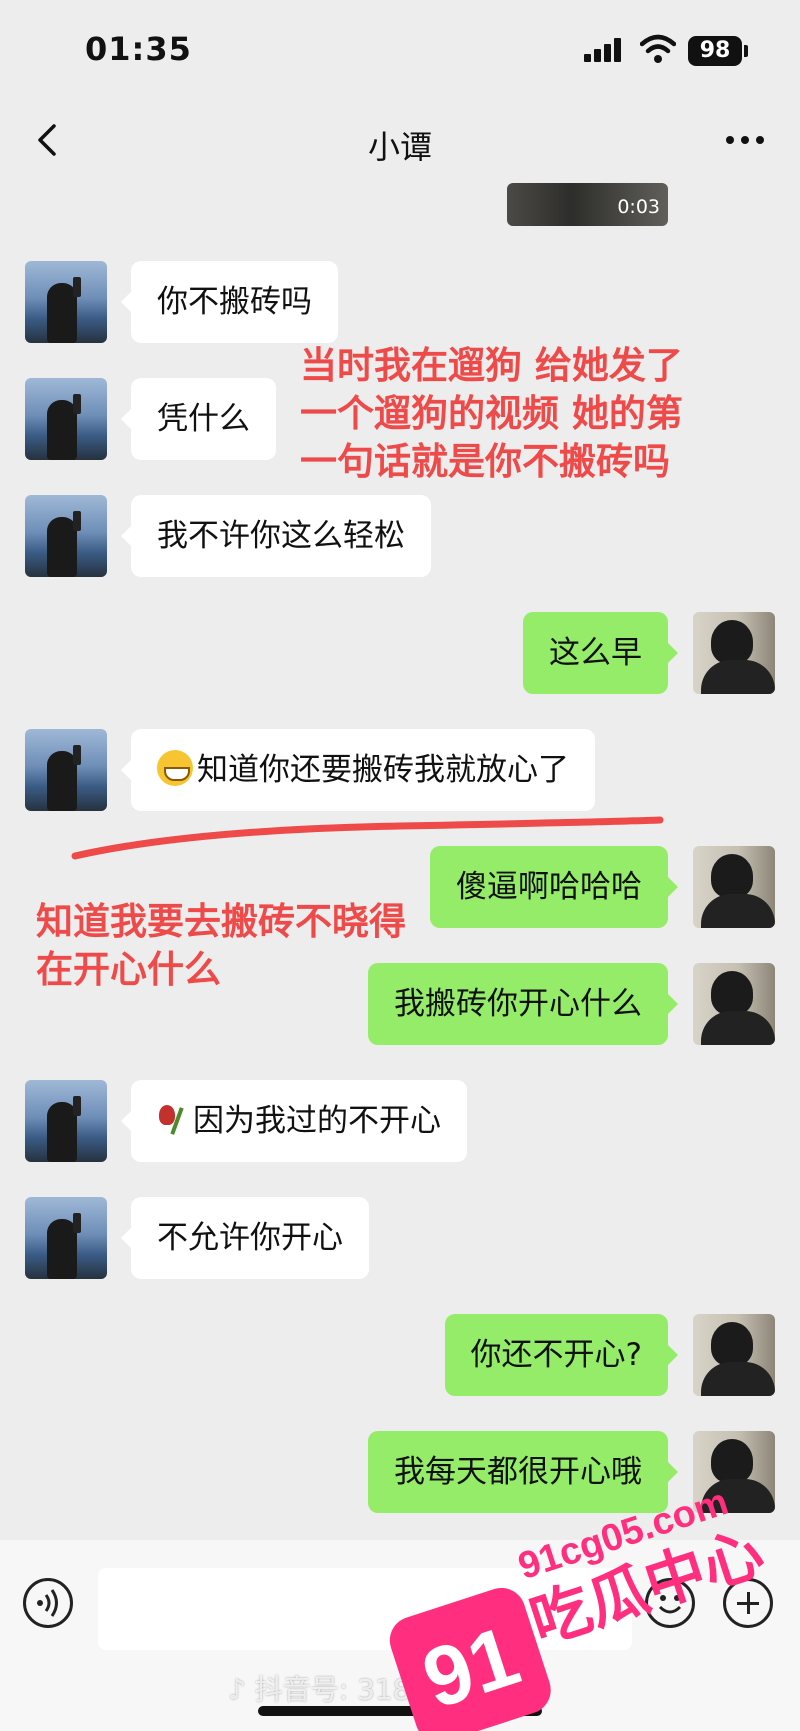 This screenshot has width=800, height=1731. Describe the element at coordinates (604, 50) in the screenshot. I see `signal-icon` at that location.